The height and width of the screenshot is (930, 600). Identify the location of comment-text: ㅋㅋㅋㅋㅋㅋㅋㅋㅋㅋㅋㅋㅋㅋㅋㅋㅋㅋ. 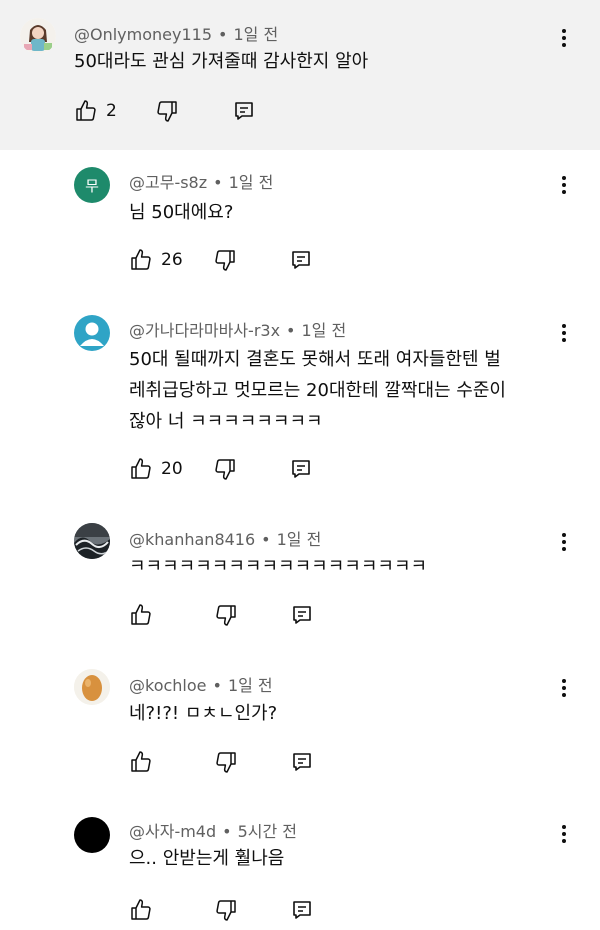
(278, 566).